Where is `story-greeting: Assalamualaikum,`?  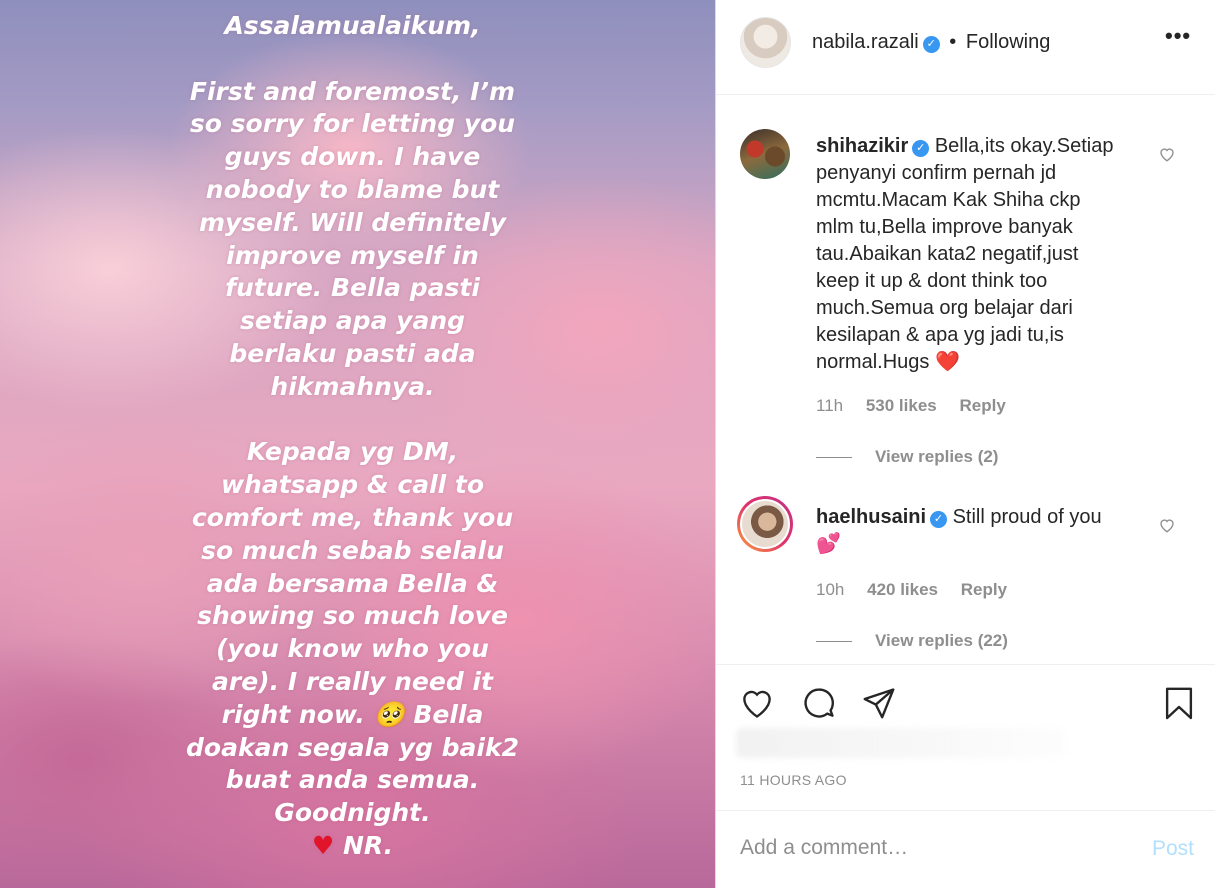
story-greeting: Assalamualaikum, is located at coordinates (352, 25).